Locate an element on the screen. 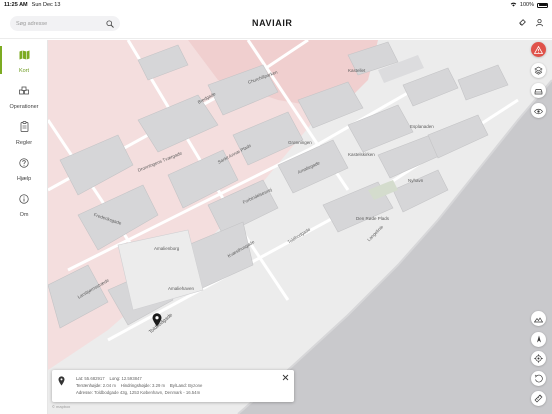 The image size is (552, 414). compass-icon is located at coordinates (539, 340).